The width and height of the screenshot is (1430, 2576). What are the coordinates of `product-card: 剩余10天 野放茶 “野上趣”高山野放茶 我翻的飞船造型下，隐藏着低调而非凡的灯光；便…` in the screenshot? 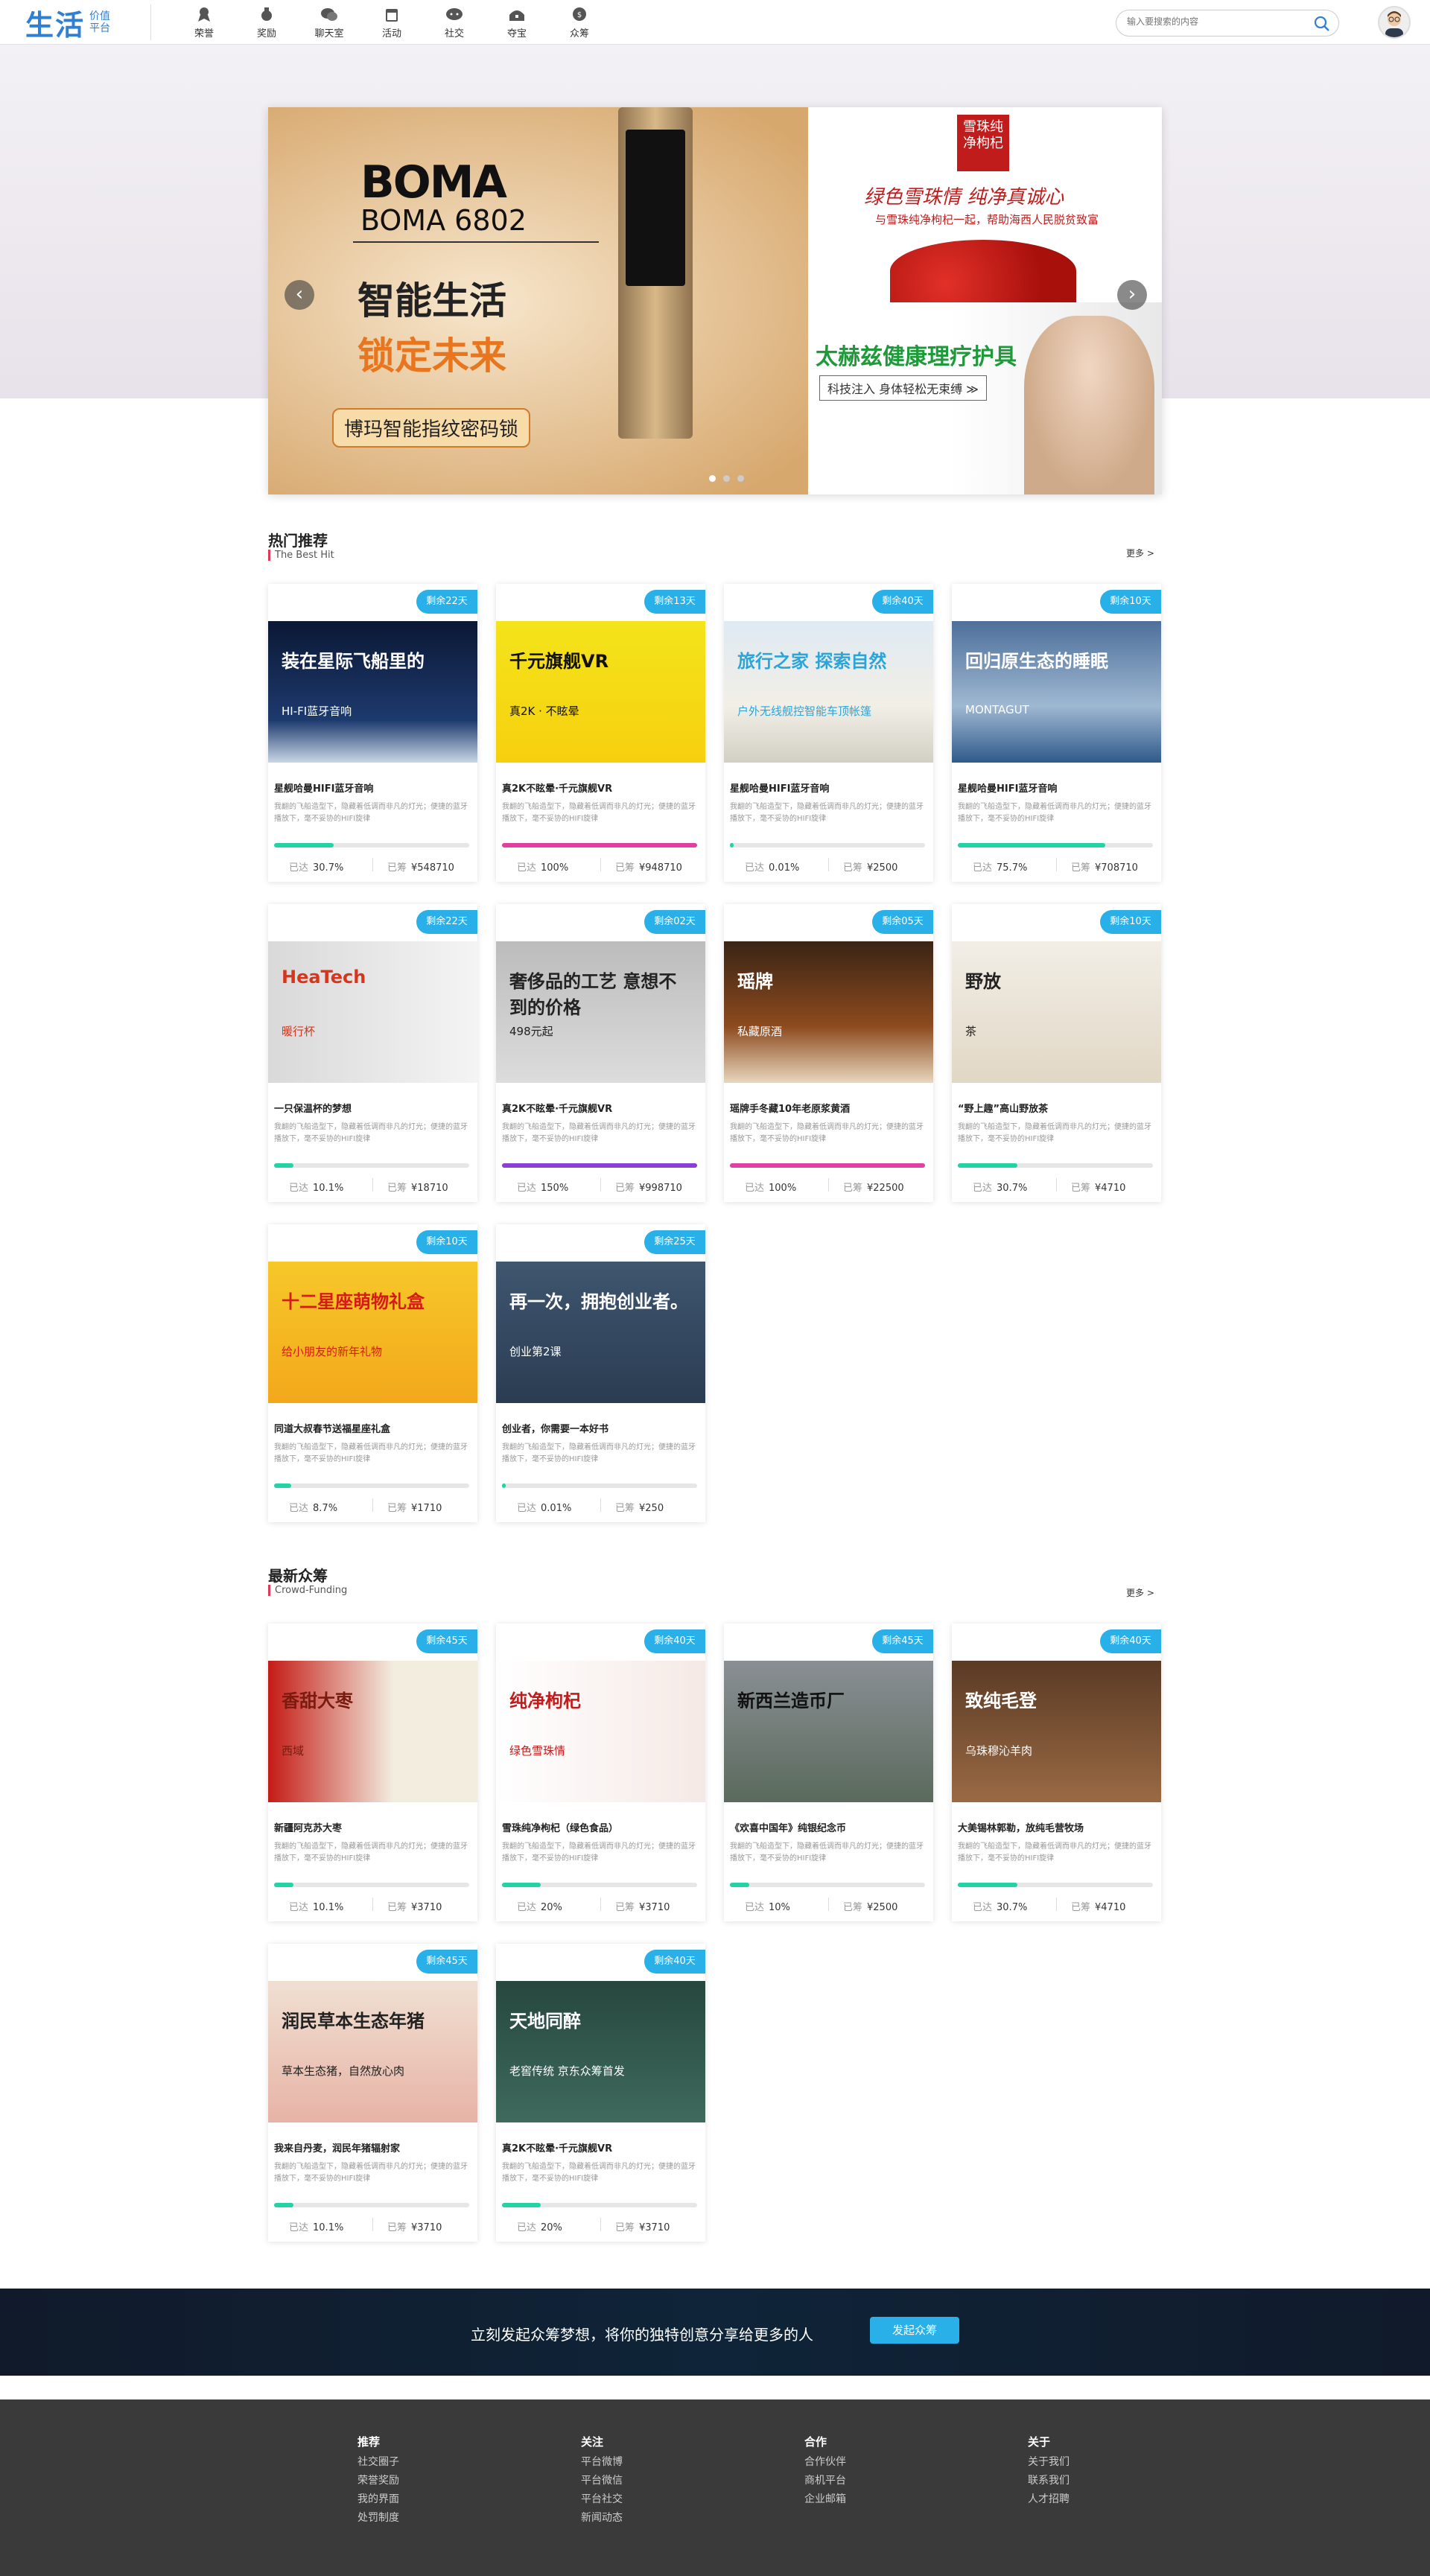 It's located at (1056, 1053).